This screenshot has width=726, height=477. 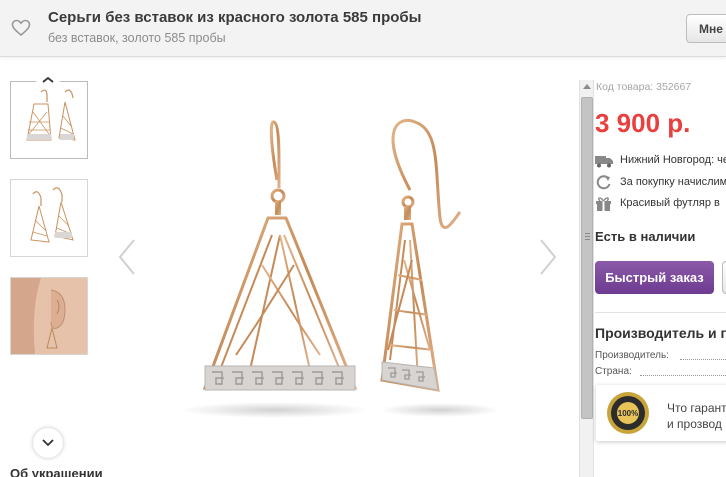 I want to click on thumbnails-up-button, so click(x=48, y=81).